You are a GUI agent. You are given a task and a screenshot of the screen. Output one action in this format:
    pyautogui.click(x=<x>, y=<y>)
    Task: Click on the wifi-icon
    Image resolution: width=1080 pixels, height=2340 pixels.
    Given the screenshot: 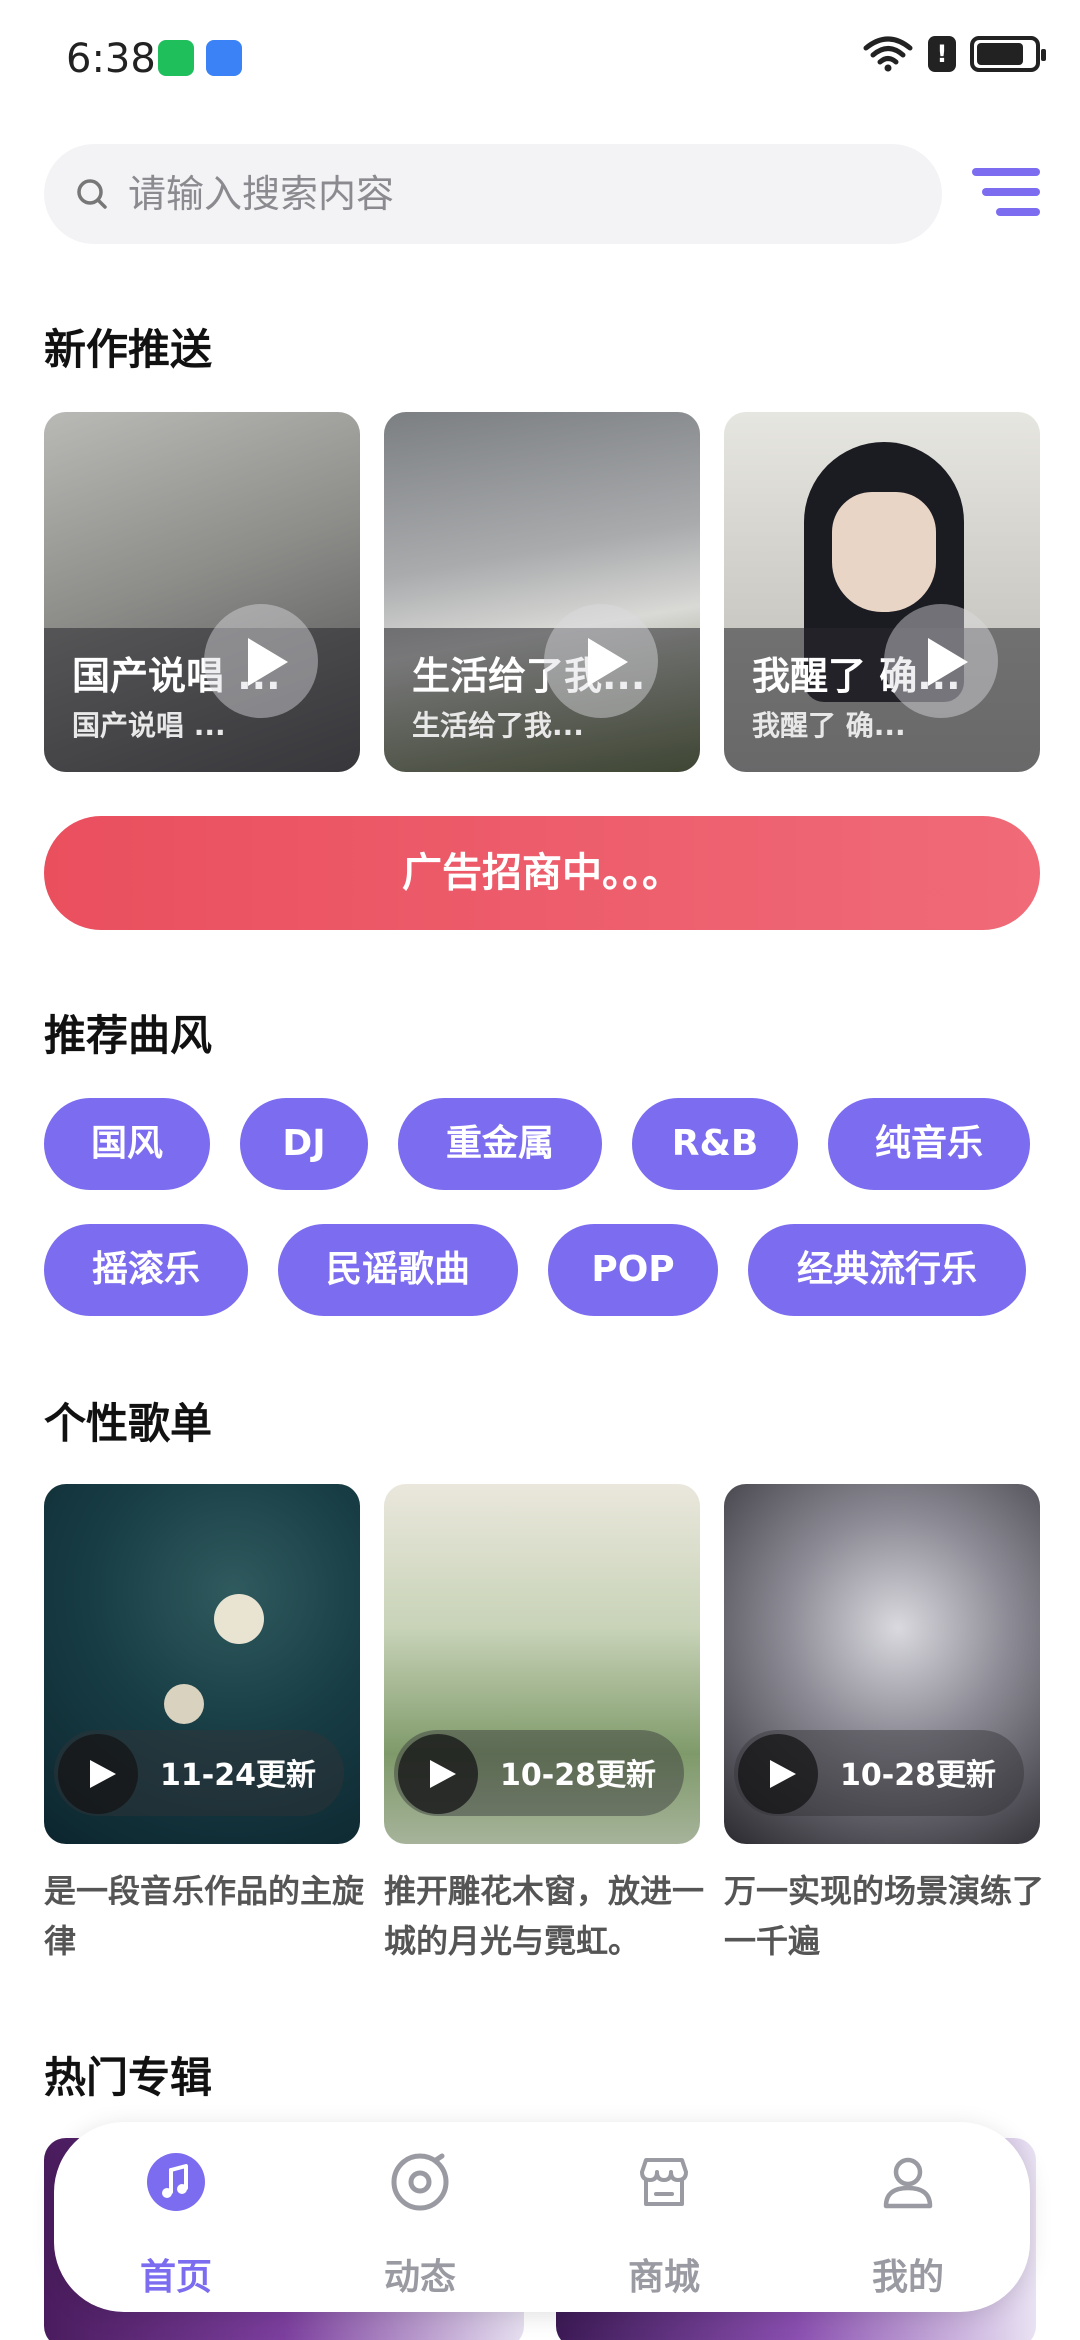 What is the action you would take?
    pyautogui.click(x=888, y=54)
    